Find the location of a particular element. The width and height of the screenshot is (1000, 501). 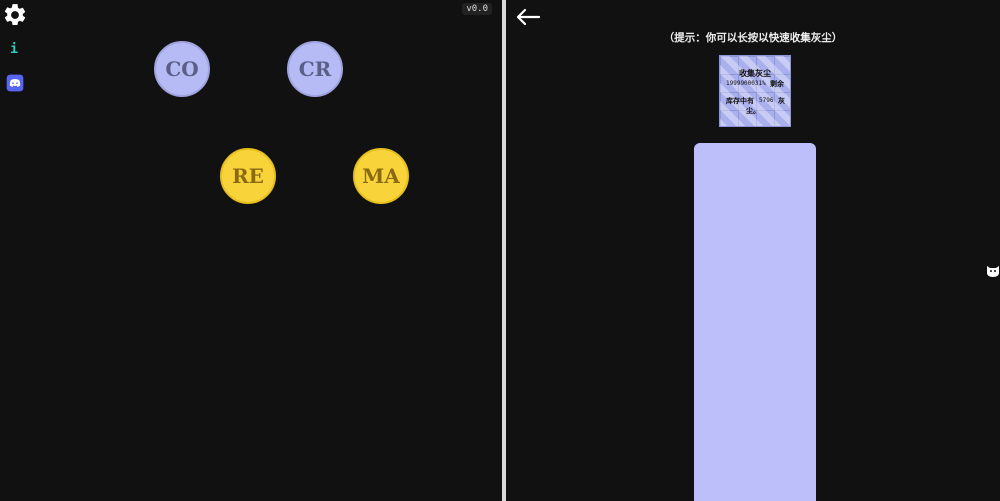

coin-re: RE is located at coordinates (248, 176).